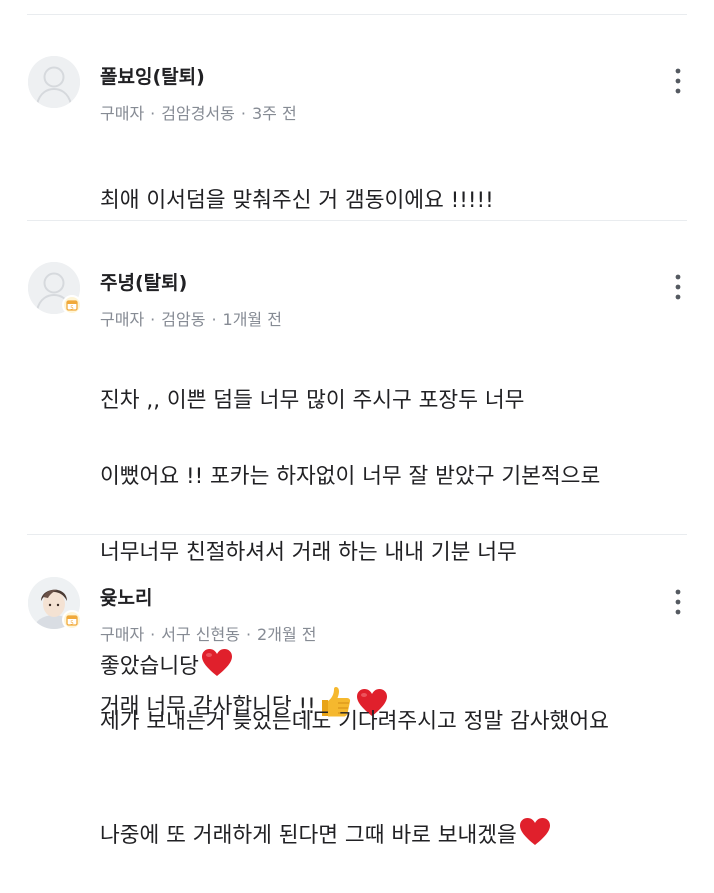 Image resolution: width=714 pixels, height=893 pixels. What do you see at coordinates (397, 817) in the screenshot?
I see `review-line-with-emoji: 나중에 또 거래하게 된다면 그때 바로 보내겠을` at bounding box center [397, 817].